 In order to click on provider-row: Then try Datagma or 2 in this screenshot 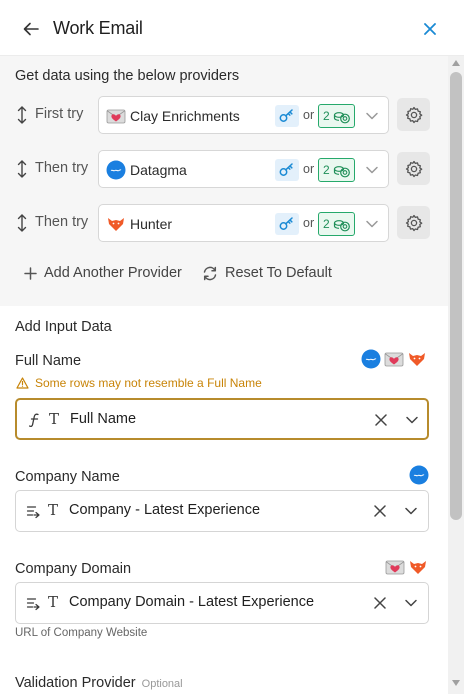, I will do `click(224, 169)`.